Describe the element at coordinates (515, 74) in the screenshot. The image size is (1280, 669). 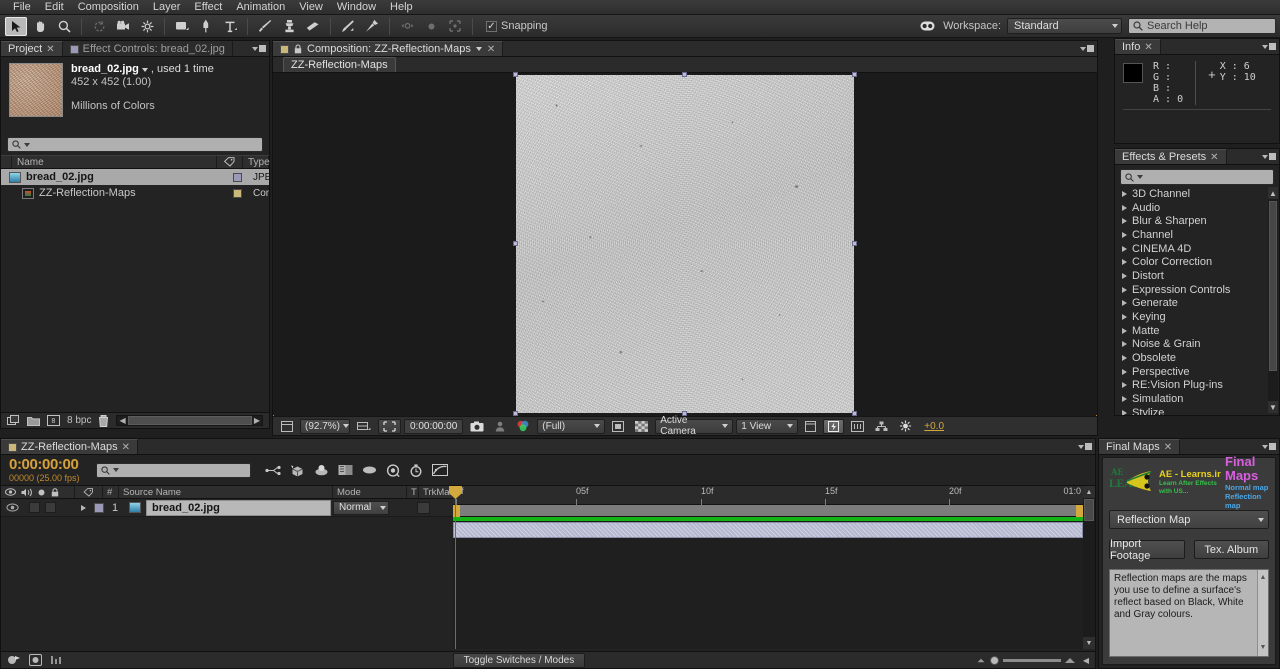
I see `transform-handle-tl` at that location.